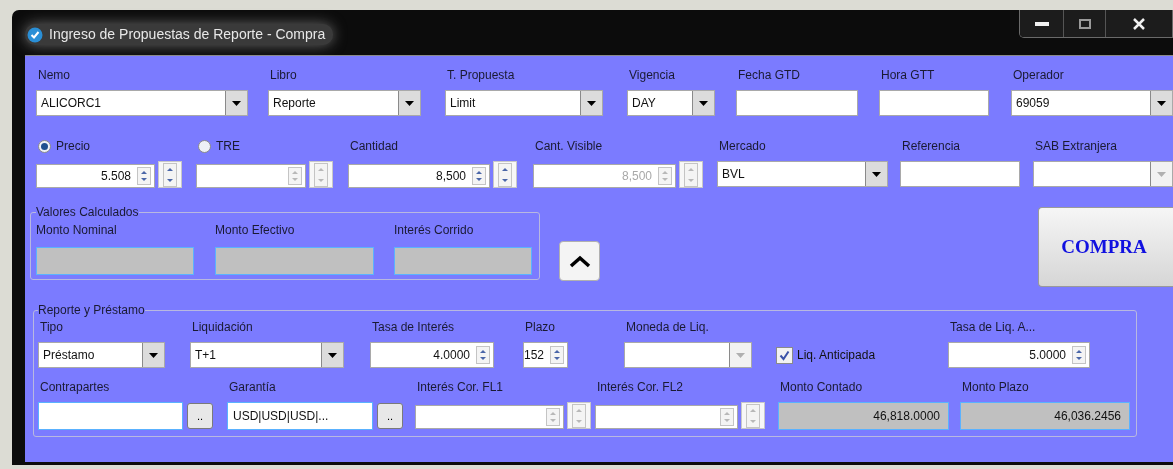 The height and width of the screenshot is (469, 1173). I want to click on check-icon, so click(35, 34).